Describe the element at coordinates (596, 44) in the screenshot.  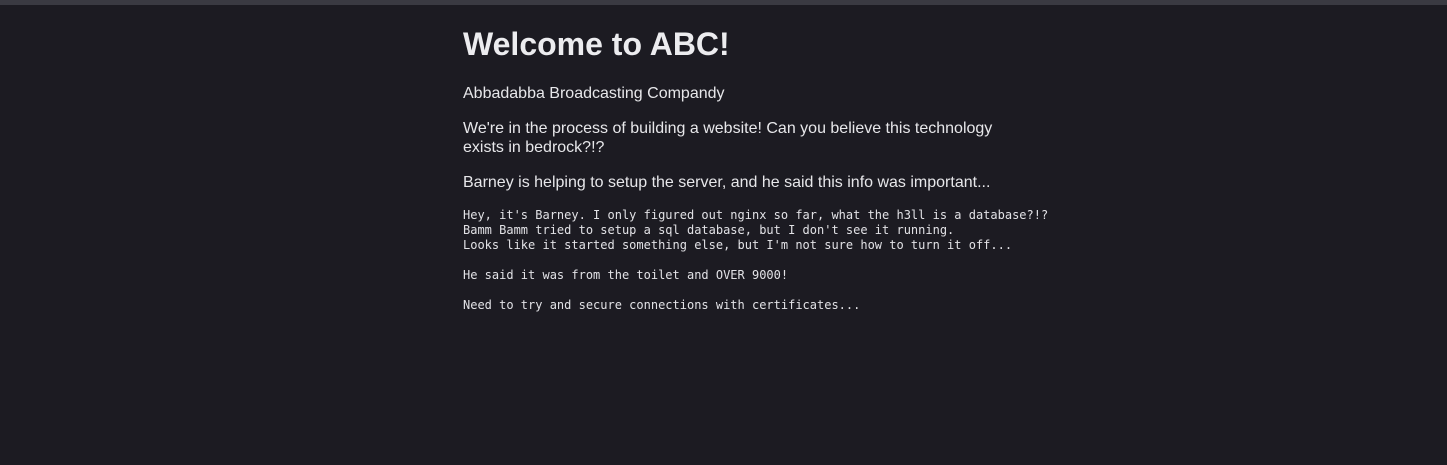
I see `page-title: Welcome to ABC!` at that location.